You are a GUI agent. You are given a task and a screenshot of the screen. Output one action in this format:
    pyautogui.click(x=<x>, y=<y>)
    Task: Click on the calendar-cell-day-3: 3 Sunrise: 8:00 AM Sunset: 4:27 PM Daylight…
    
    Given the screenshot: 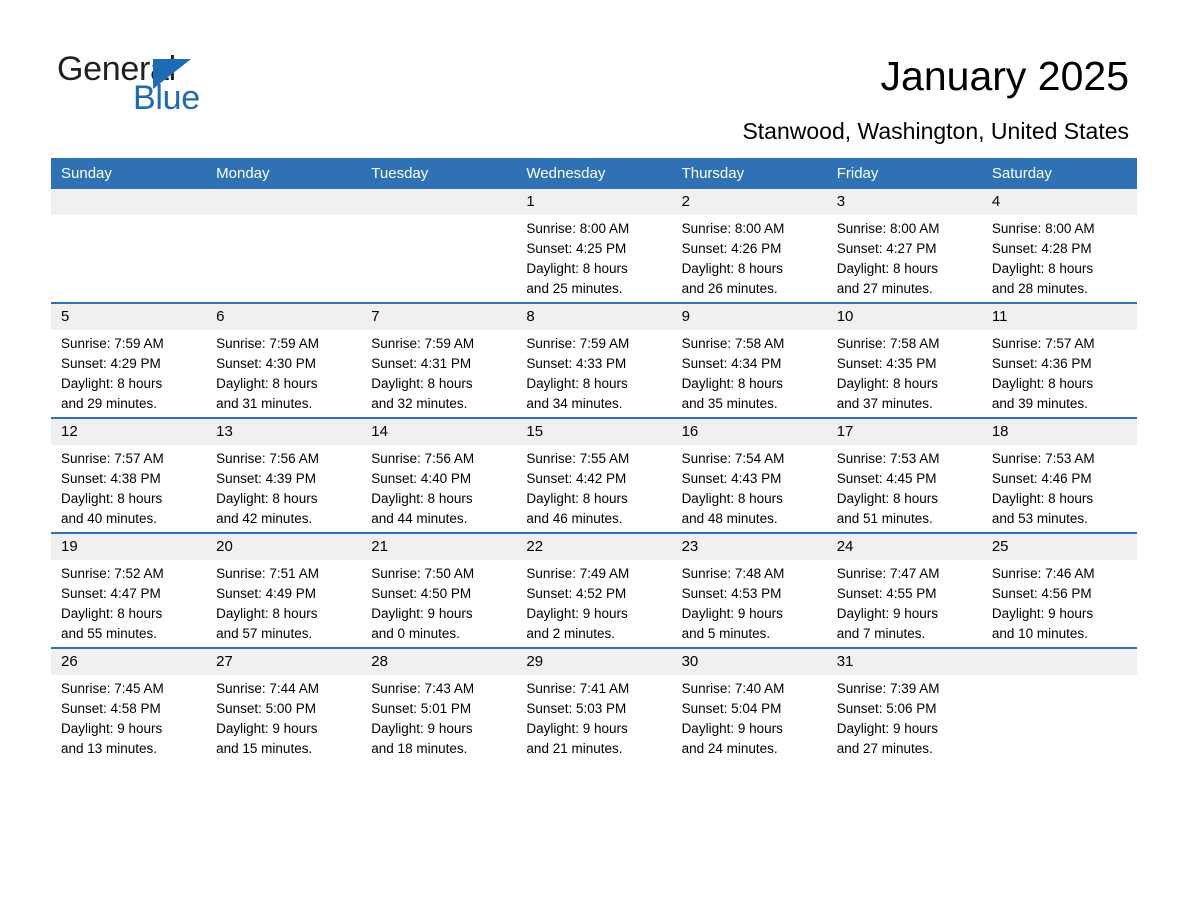 What is the action you would take?
    pyautogui.click(x=904, y=246)
    